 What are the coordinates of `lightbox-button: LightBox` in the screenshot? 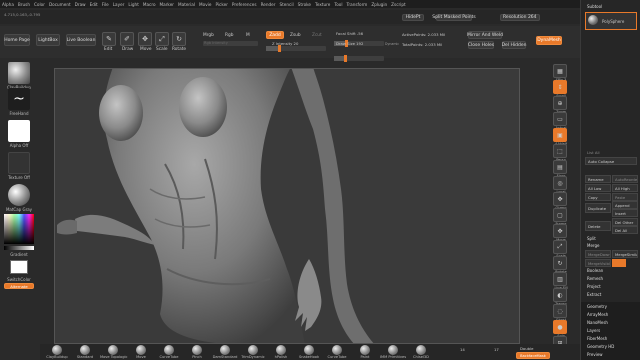 It's located at (48, 40).